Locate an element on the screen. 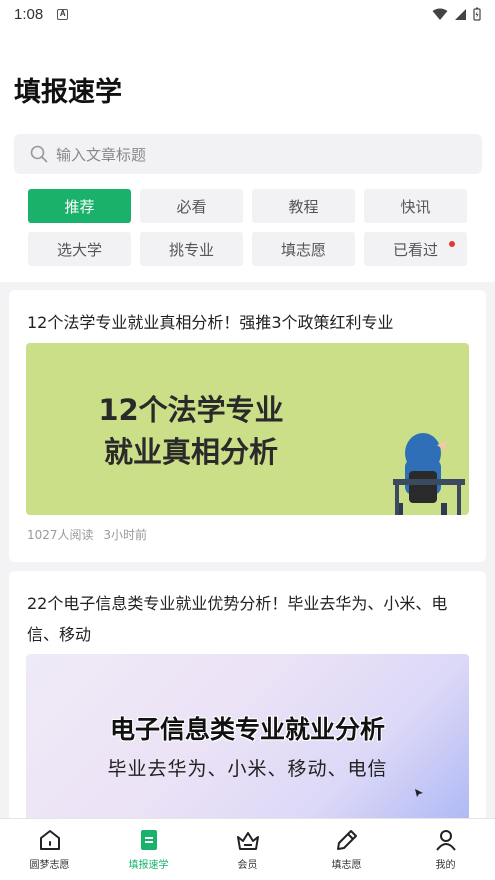 Image resolution: width=495 pixels, height=880 pixels. article-title: 22个电子信息类专业就业优势分析！毕业去华为、小米、电信、移动 is located at coordinates (237, 619).